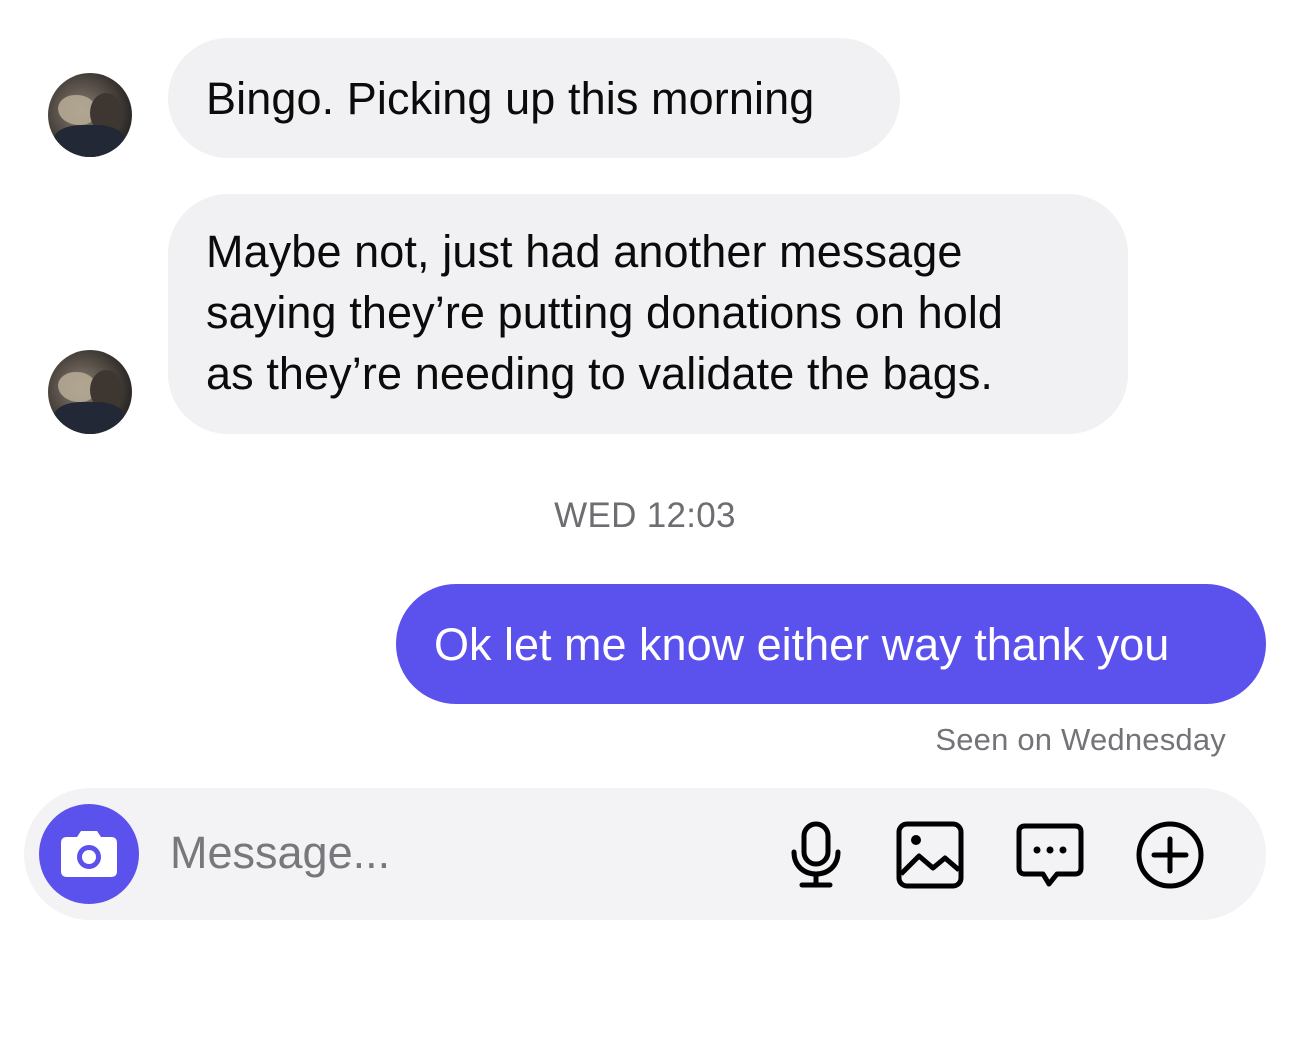  I want to click on more-actions-button, so click(1170, 855).